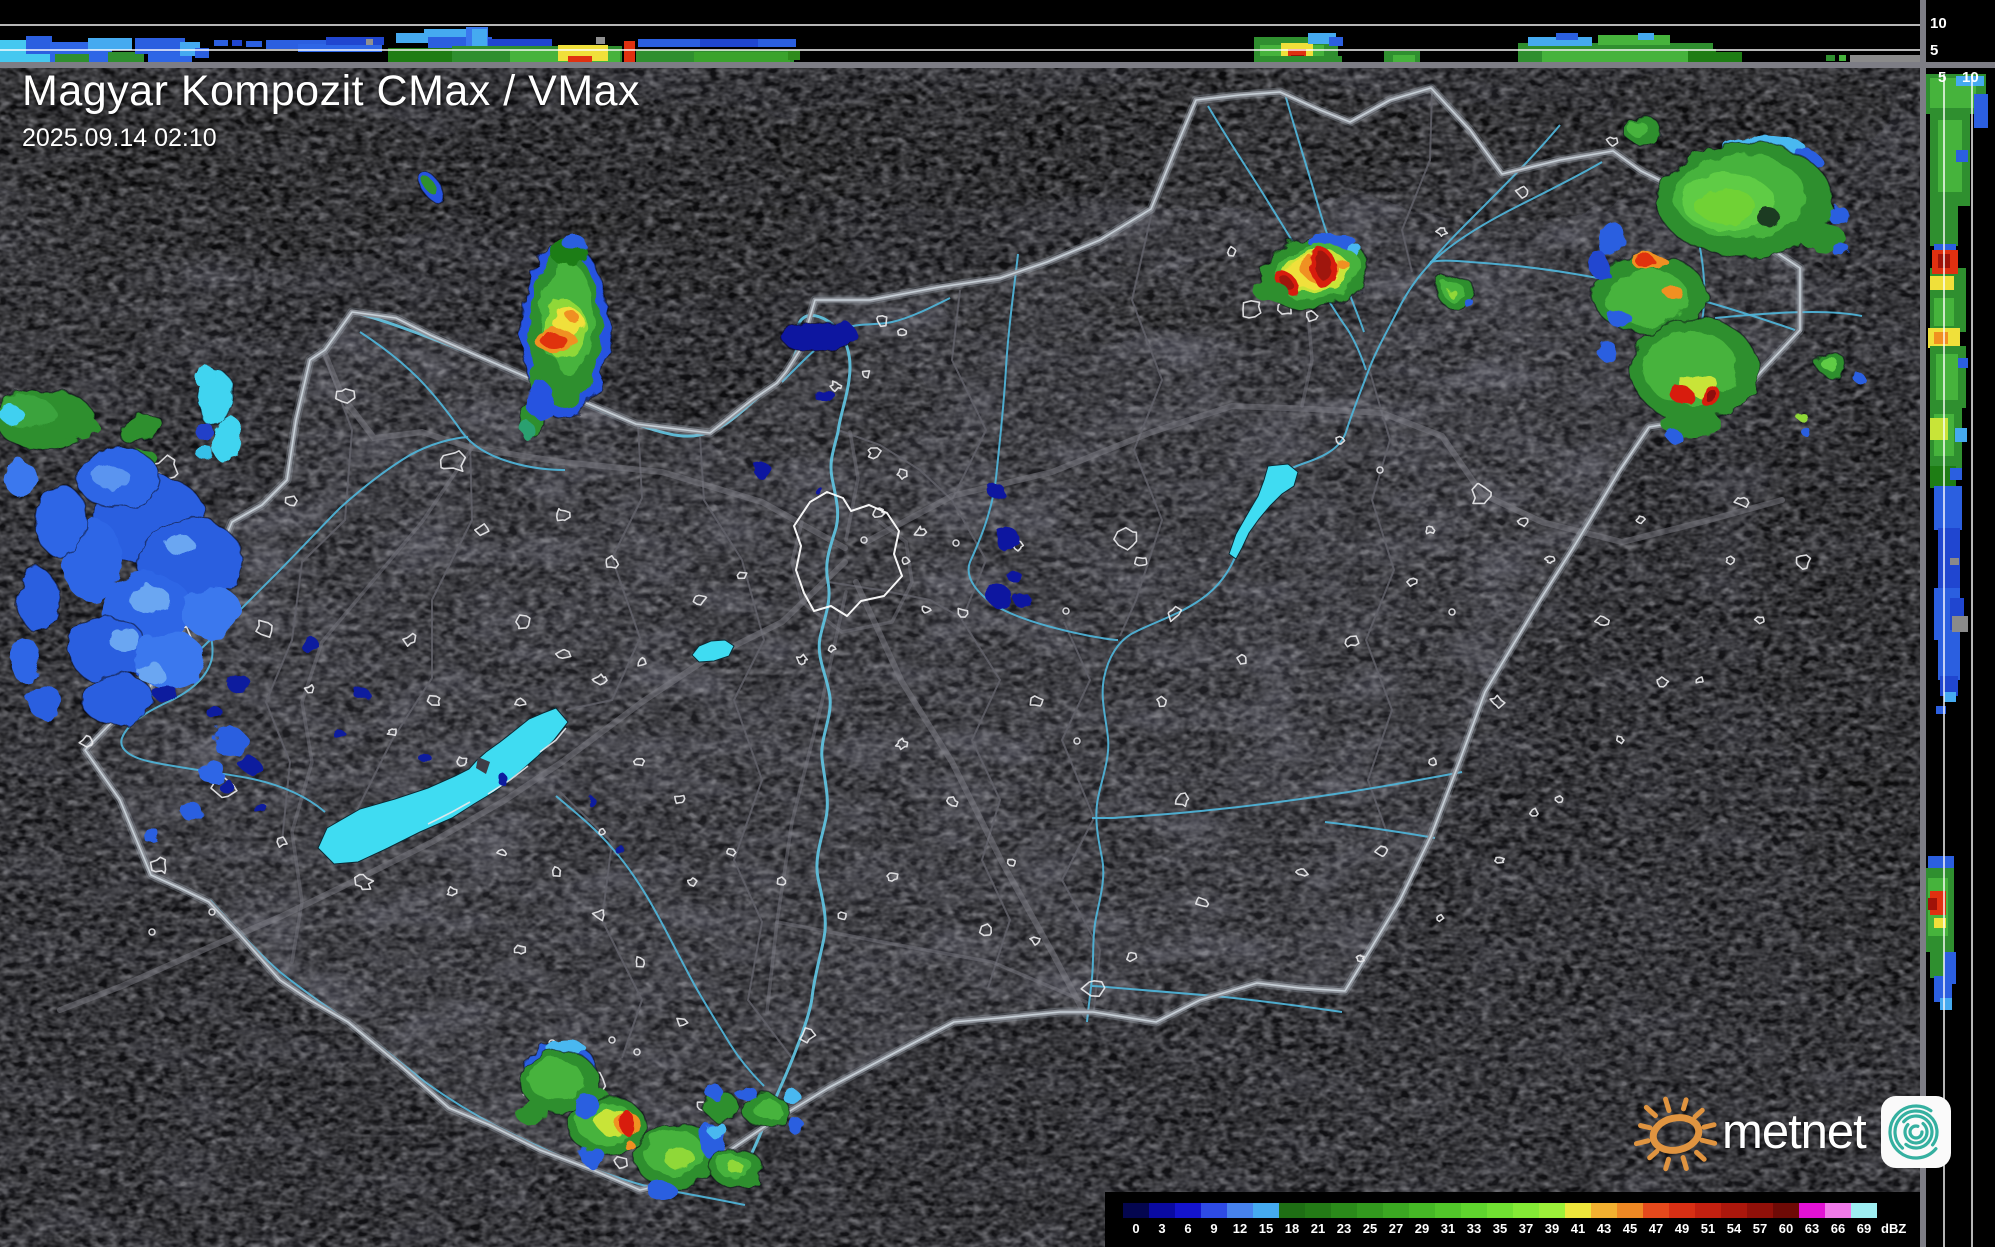 The image size is (1995, 1247). Describe the element at coordinates (1578, 1228) in the screenshot. I see `legend-value: 41` at that location.